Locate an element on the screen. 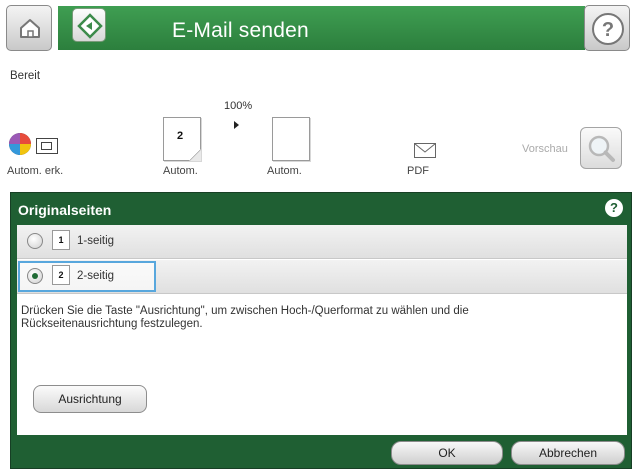 This screenshot has width=635, height=472. home-button is located at coordinates (29, 28).